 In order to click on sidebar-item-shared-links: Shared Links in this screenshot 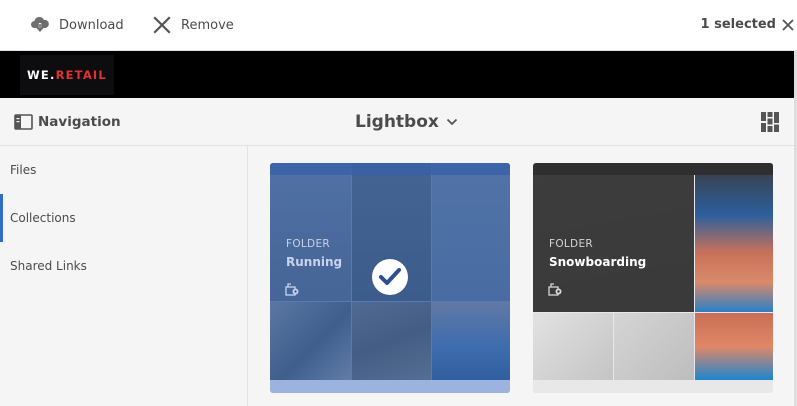, I will do `click(124, 266)`.